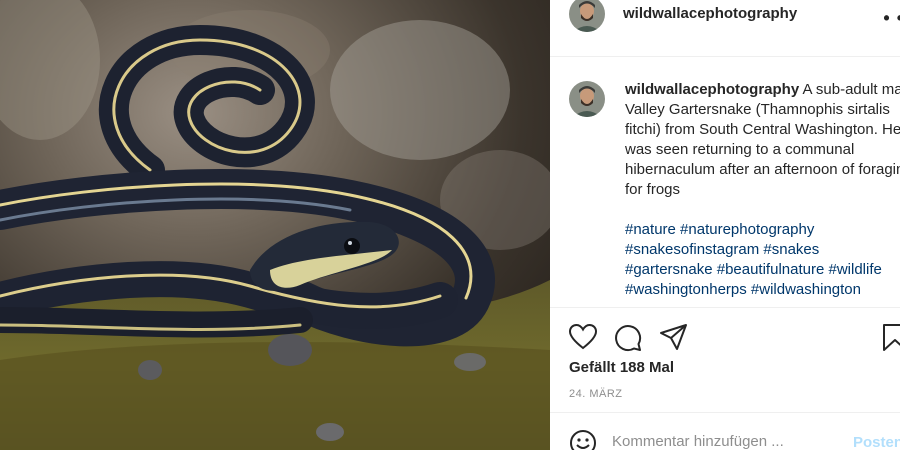 This screenshot has height=450, width=900. Describe the element at coordinates (673, 337) in the screenshot. I see `share-icon` at that location.